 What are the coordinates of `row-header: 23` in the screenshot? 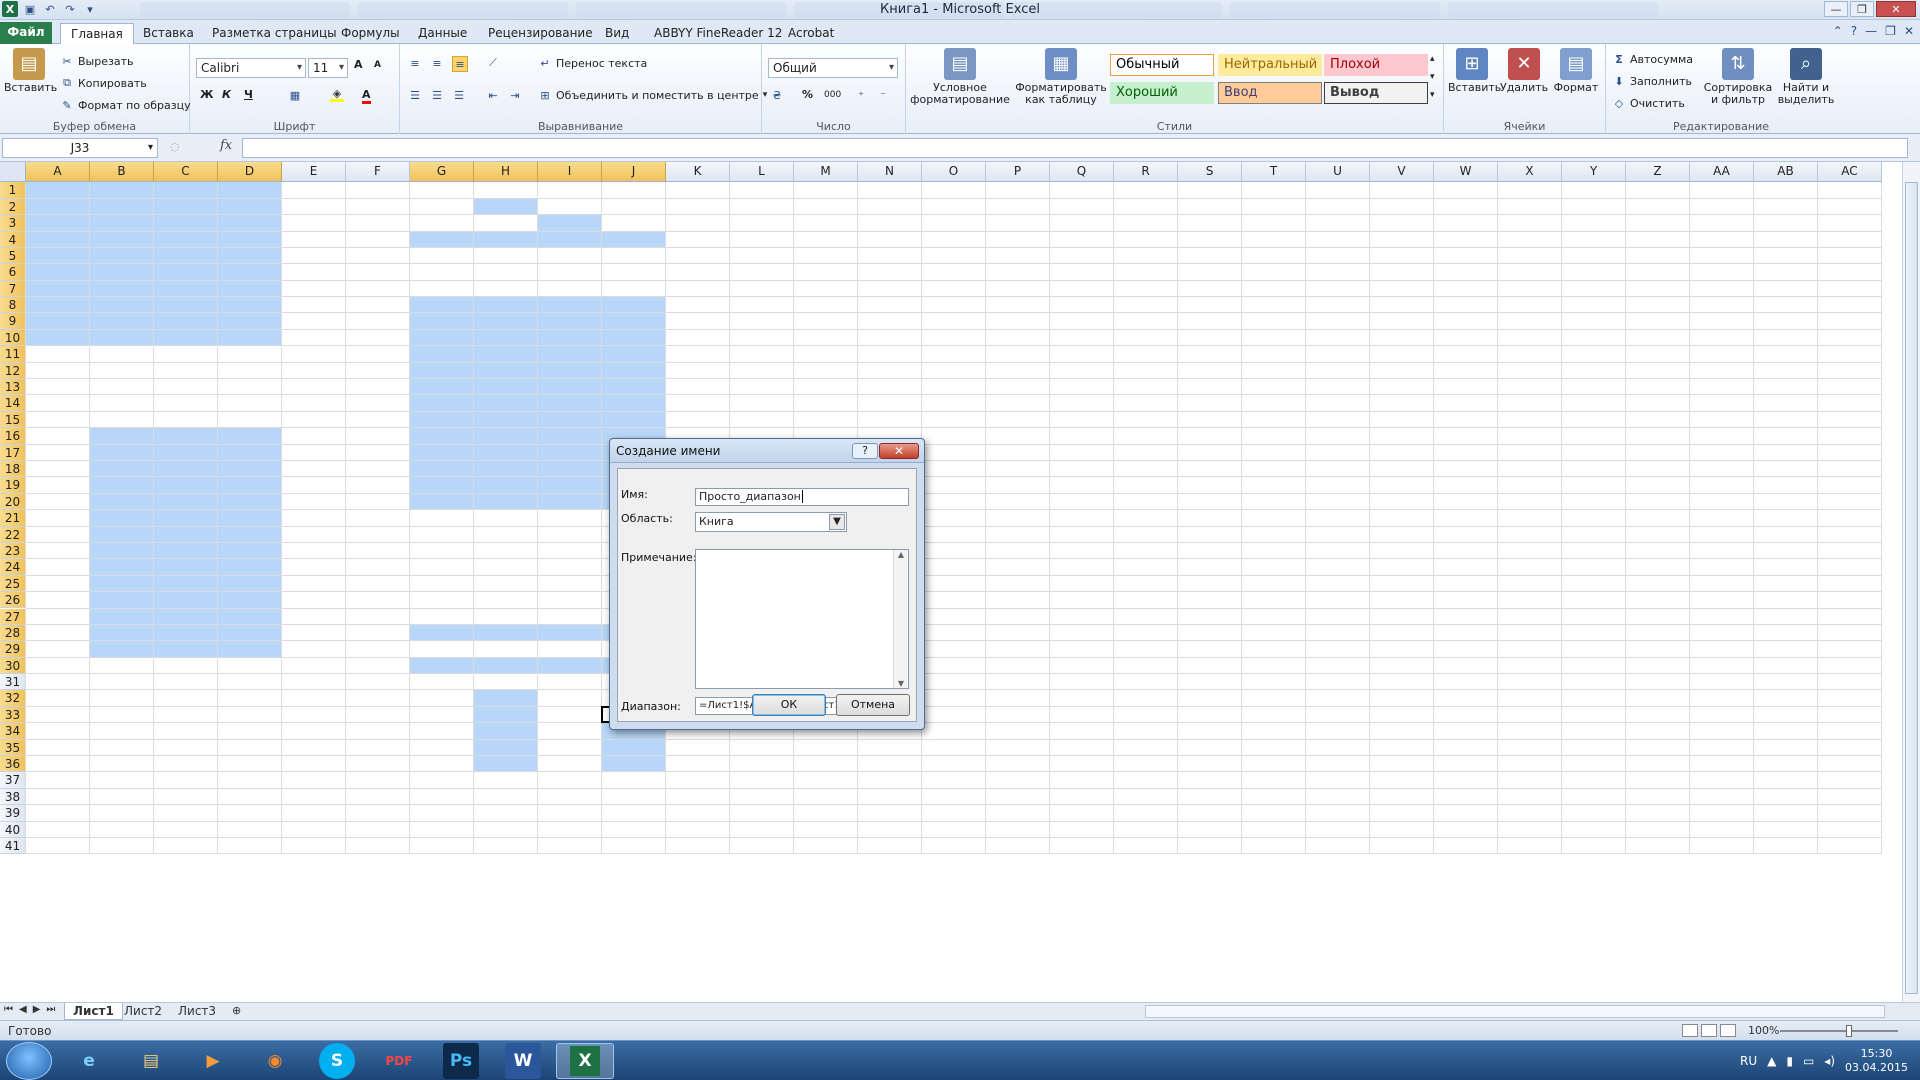 It's located at (13, 551).